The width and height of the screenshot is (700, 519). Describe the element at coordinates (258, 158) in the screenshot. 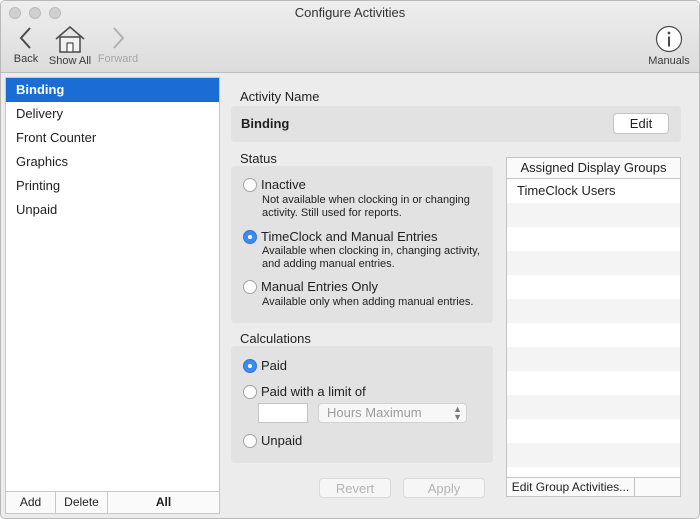

I see `status-heading: Status` at that location.